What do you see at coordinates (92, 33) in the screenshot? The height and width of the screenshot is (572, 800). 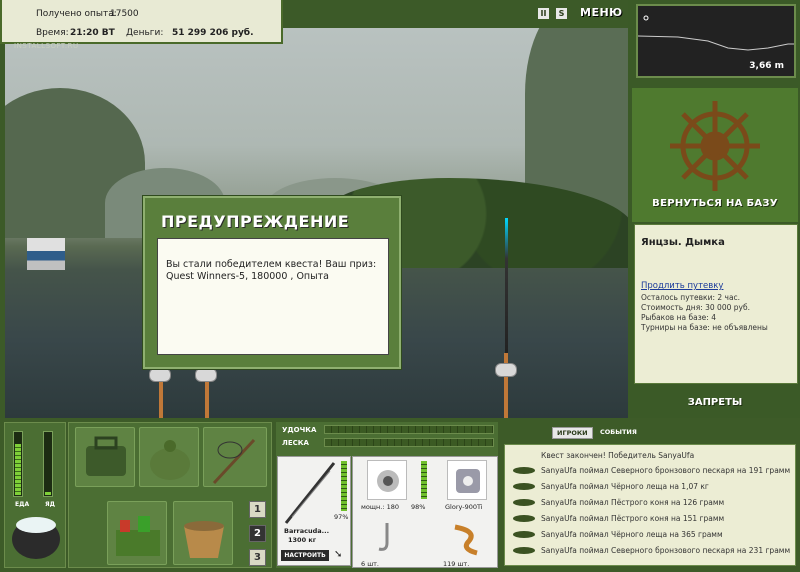 I see `time-value: 21:20 ВТ` at bounding box center [92, 33].